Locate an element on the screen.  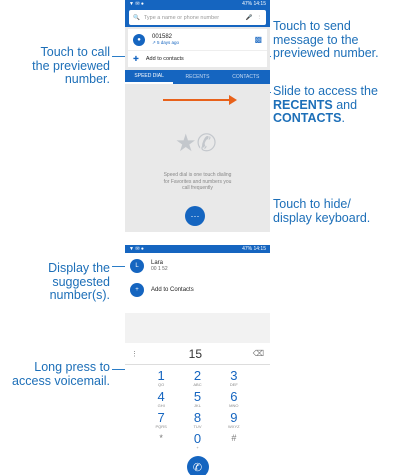
swipe-arrow is located at coordinates (198, 100).